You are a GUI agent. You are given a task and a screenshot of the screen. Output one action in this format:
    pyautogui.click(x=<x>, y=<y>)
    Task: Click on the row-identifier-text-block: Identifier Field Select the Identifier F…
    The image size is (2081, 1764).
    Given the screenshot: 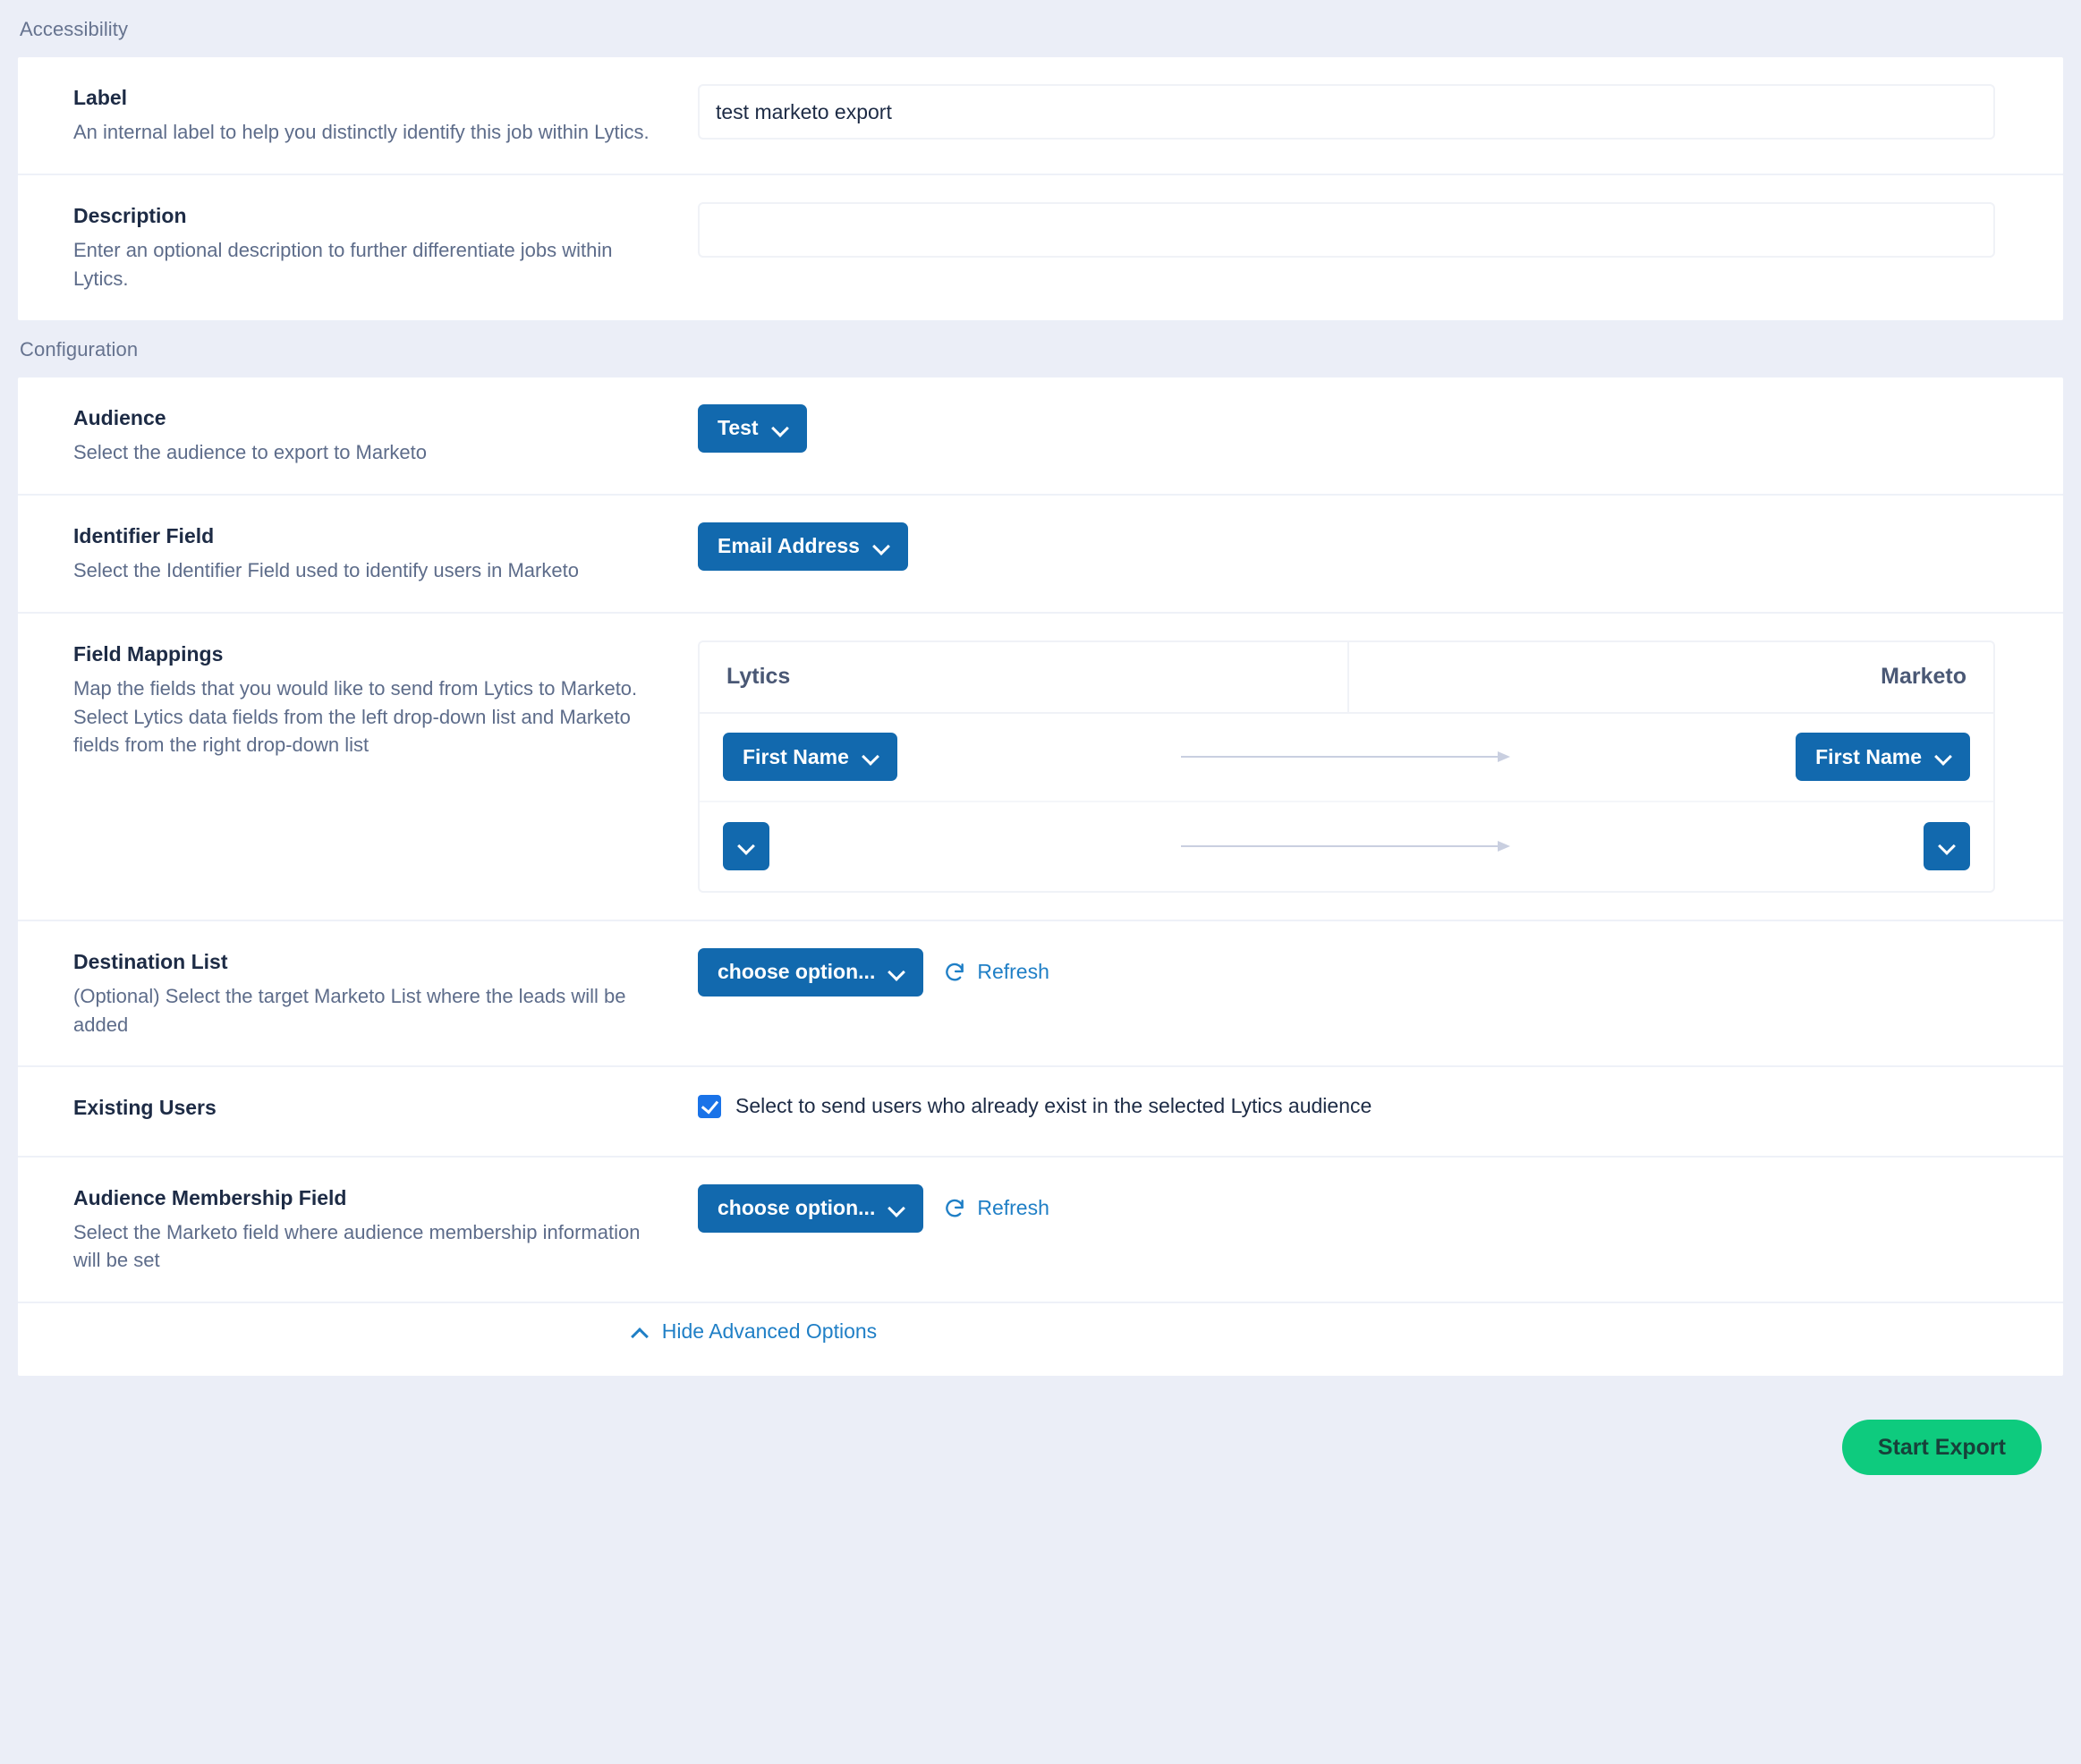 What is the action you would take?
    pyautogui.click(x=358, y=553)
    